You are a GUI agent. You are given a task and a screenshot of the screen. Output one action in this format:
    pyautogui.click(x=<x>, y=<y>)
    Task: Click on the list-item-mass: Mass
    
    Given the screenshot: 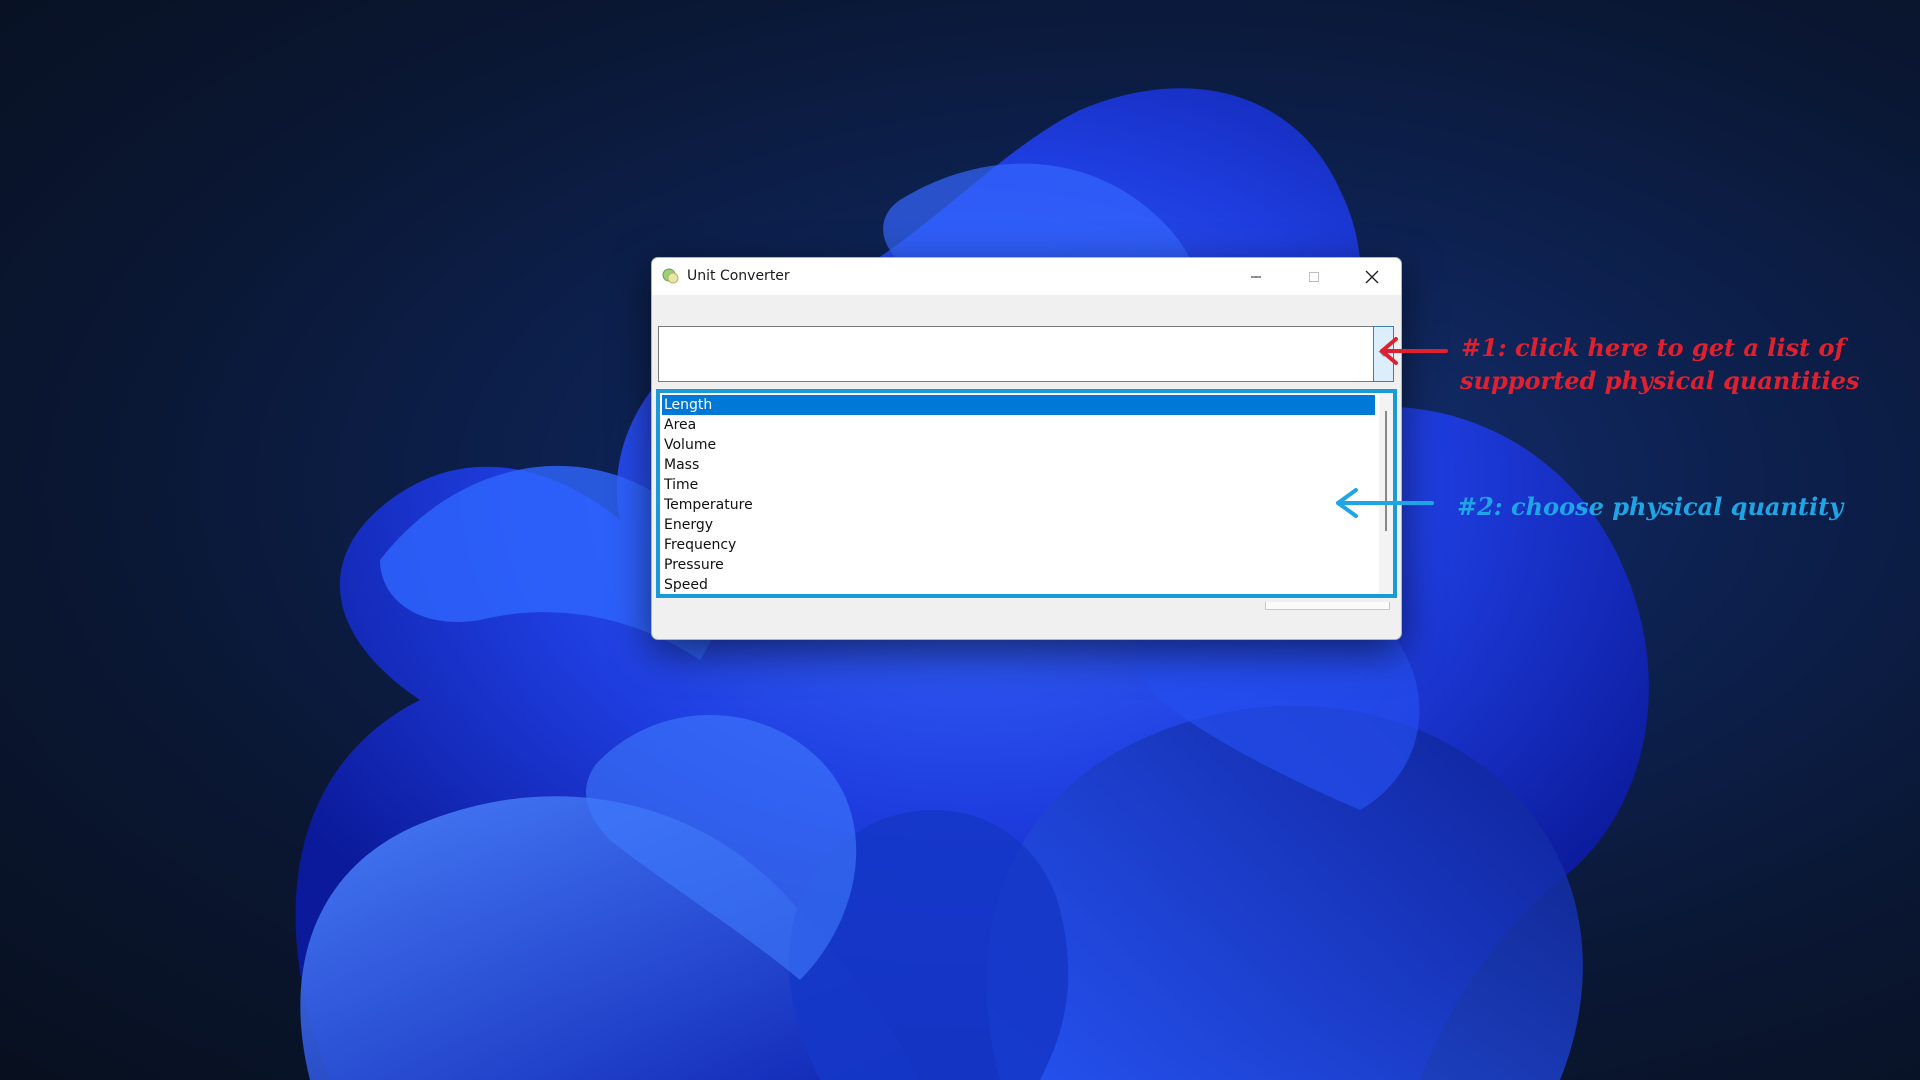 What is the action you would take?
    pyautogui.click(x=1018, y=465)
    